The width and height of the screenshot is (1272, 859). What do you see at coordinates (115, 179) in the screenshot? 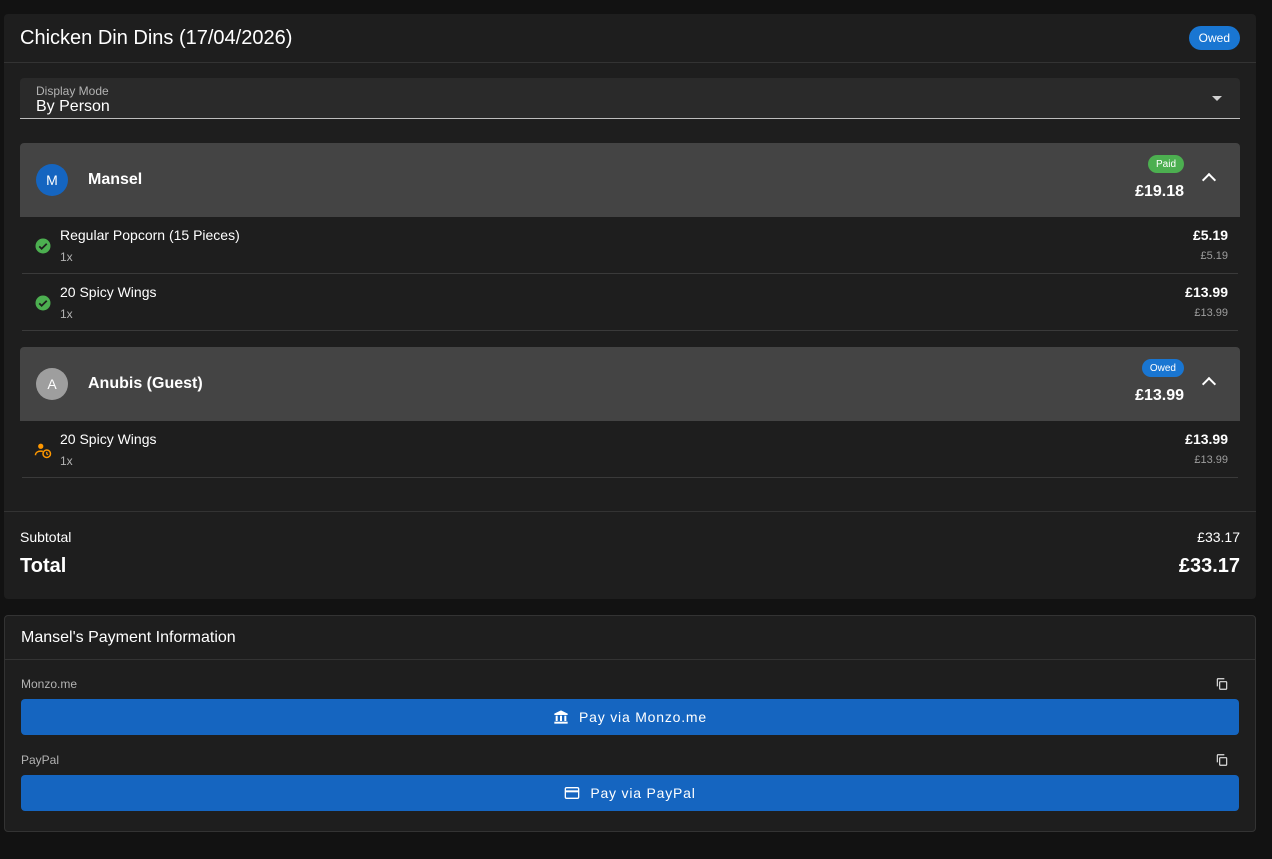
I see `person-name: Mansel` at bounding box center [115, 179].